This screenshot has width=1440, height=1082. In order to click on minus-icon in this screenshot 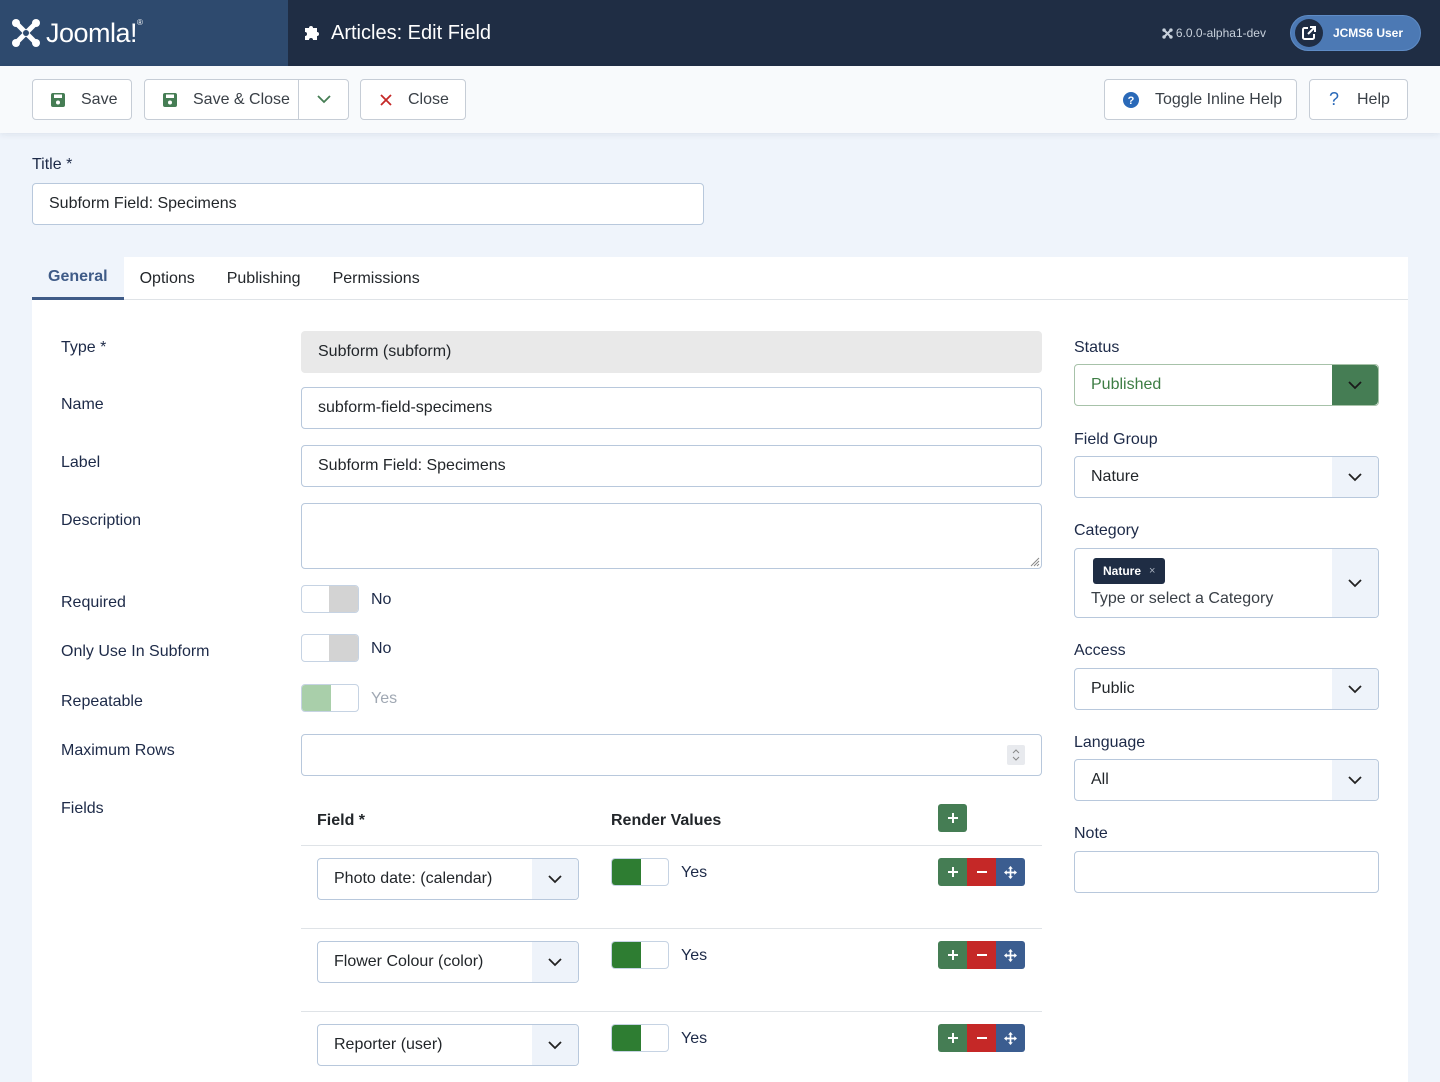, I will do `click(981, 955)`.